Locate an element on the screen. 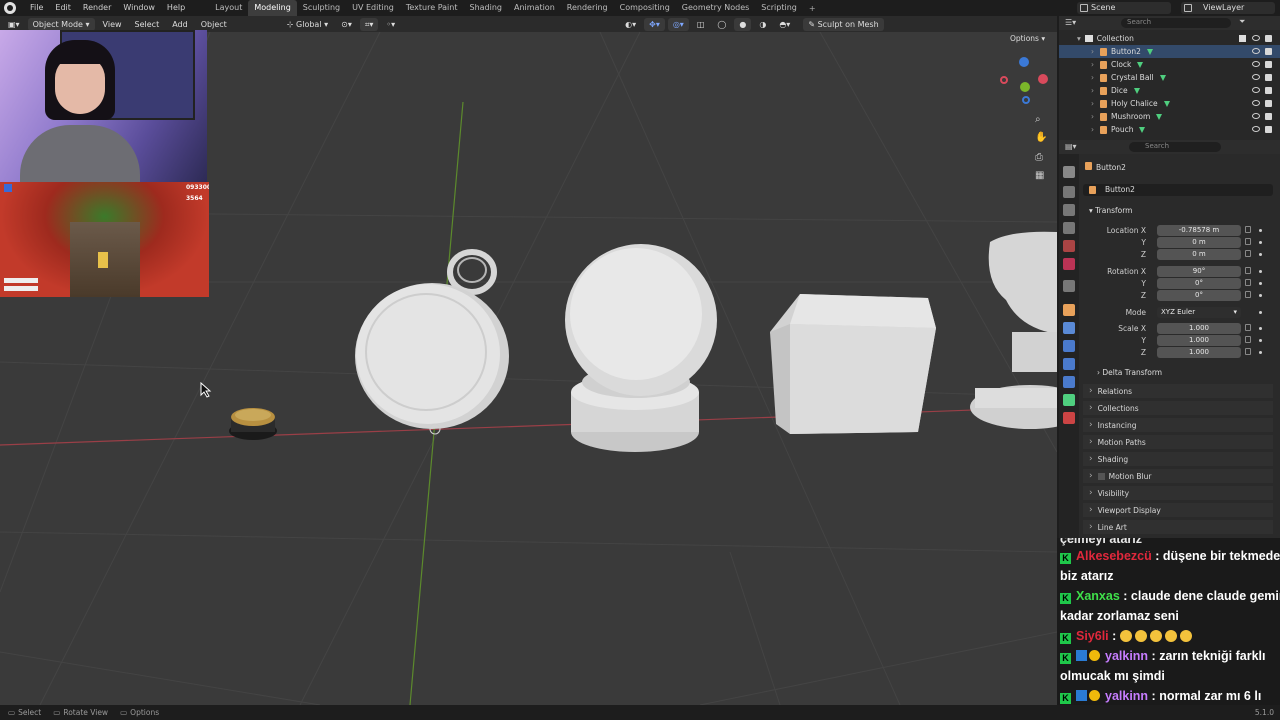 The height and width of the screenshot is (720, 1280). outliner-search-input: Search is located at coordinates (1176, 23).